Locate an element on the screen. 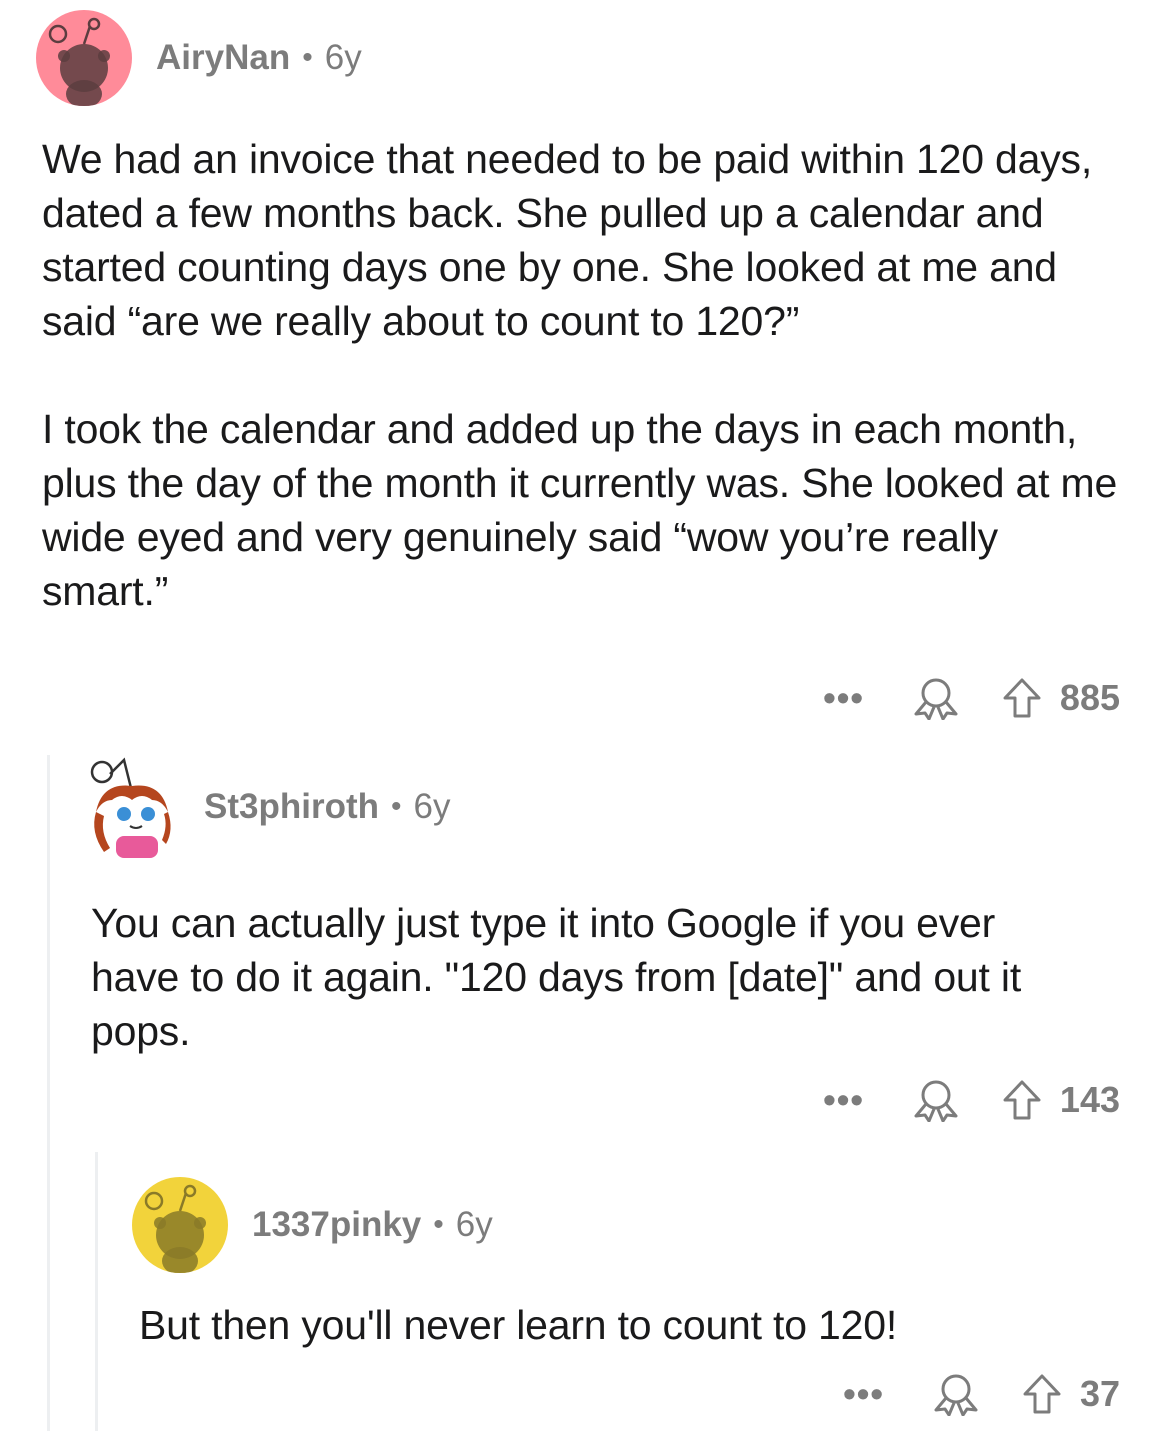  comment-header: 1337pinky • 6y is located at coordinates (312, 1225).